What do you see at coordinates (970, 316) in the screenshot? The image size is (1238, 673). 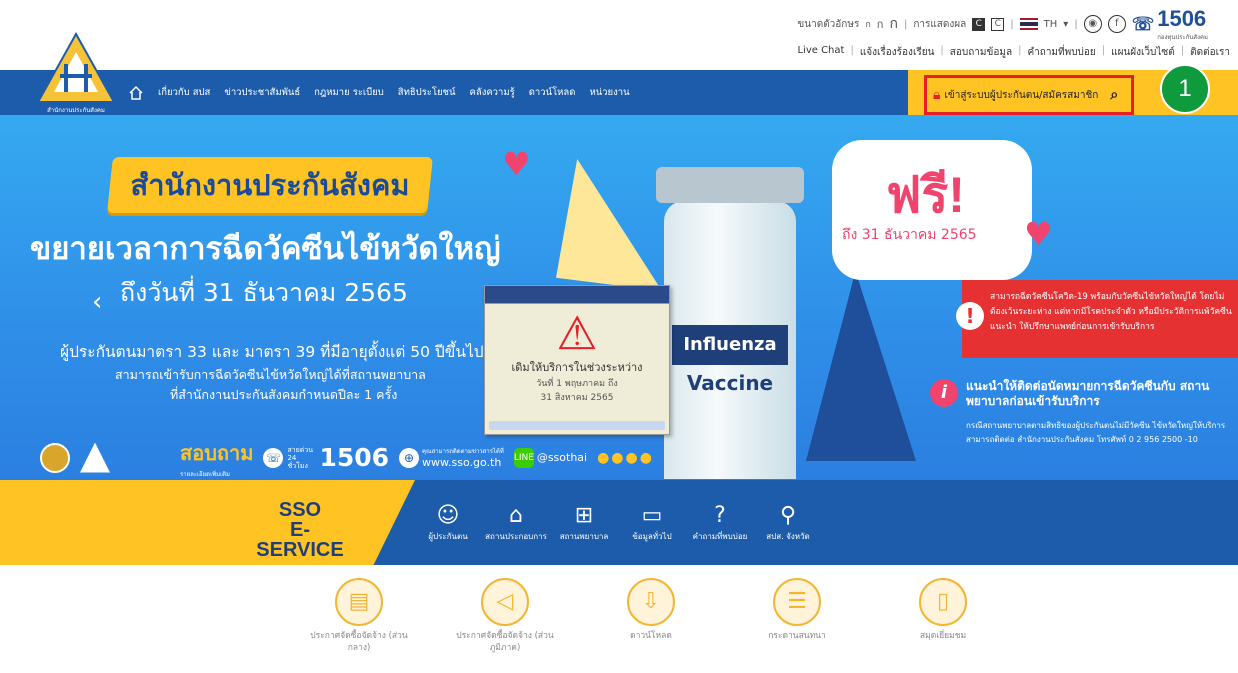 I see `exclamation-icon: !` at bounding box center [970, 316].